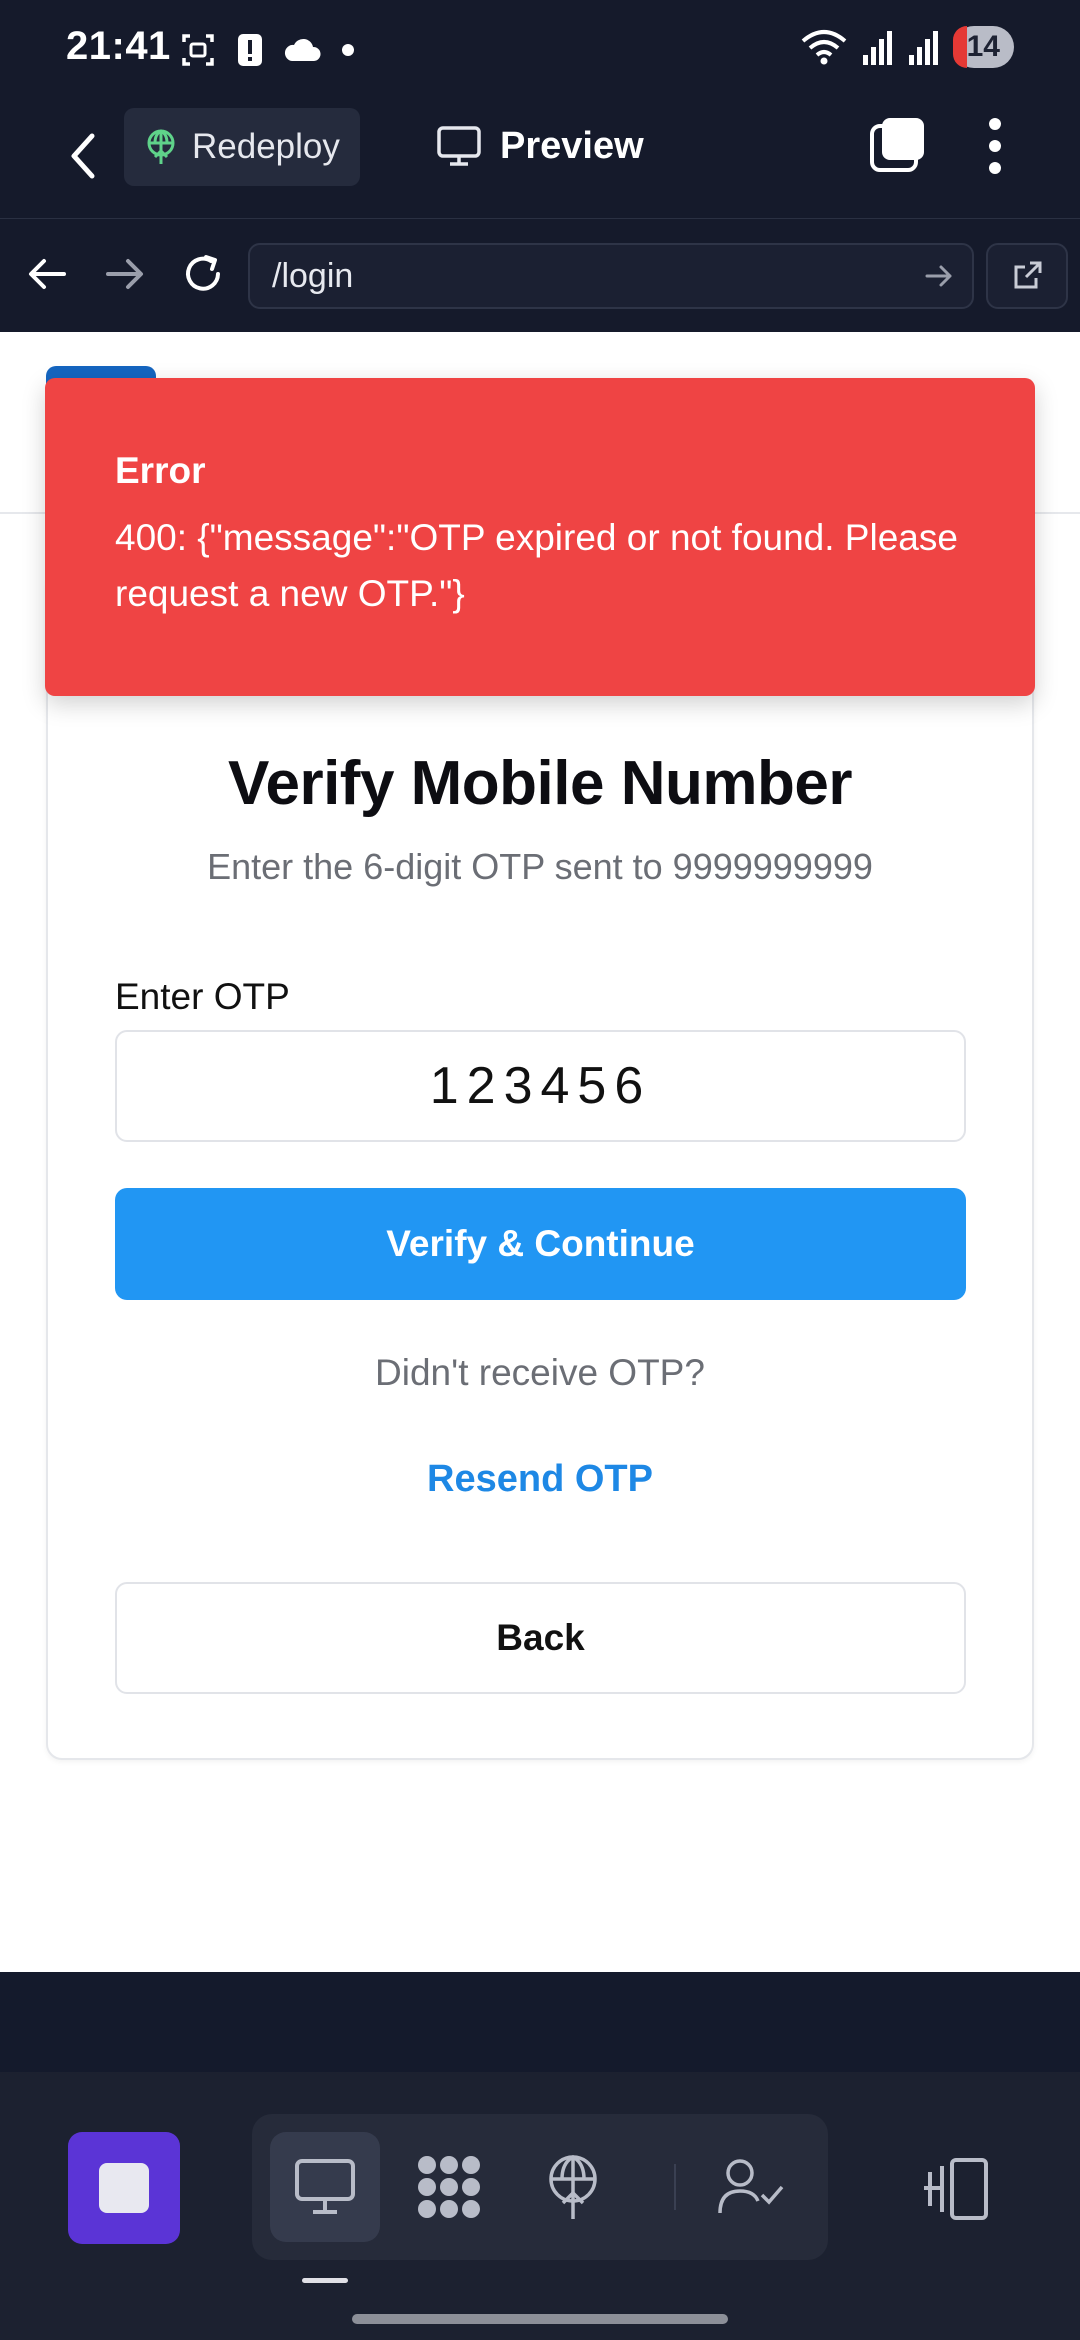  I want to click on side-panel-icon, so click(956, 2190).